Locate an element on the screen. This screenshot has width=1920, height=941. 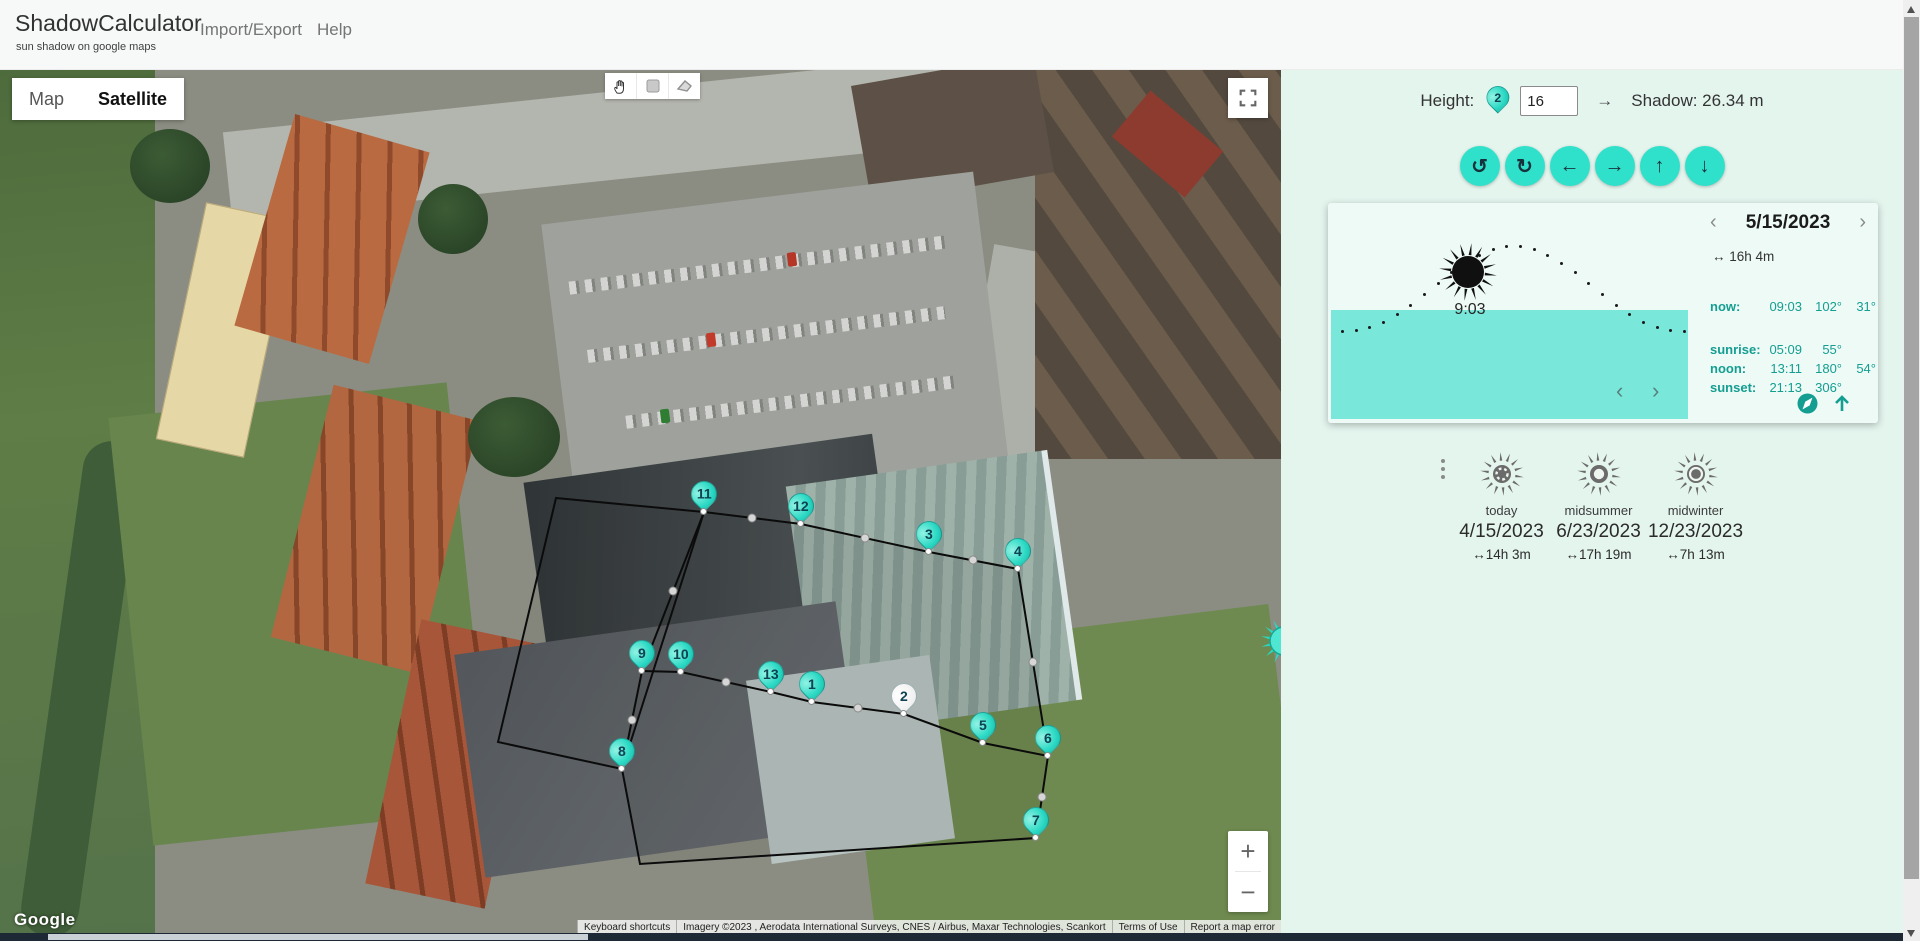
current-time-label: 9:03 is located at coordinates (1470, 309).